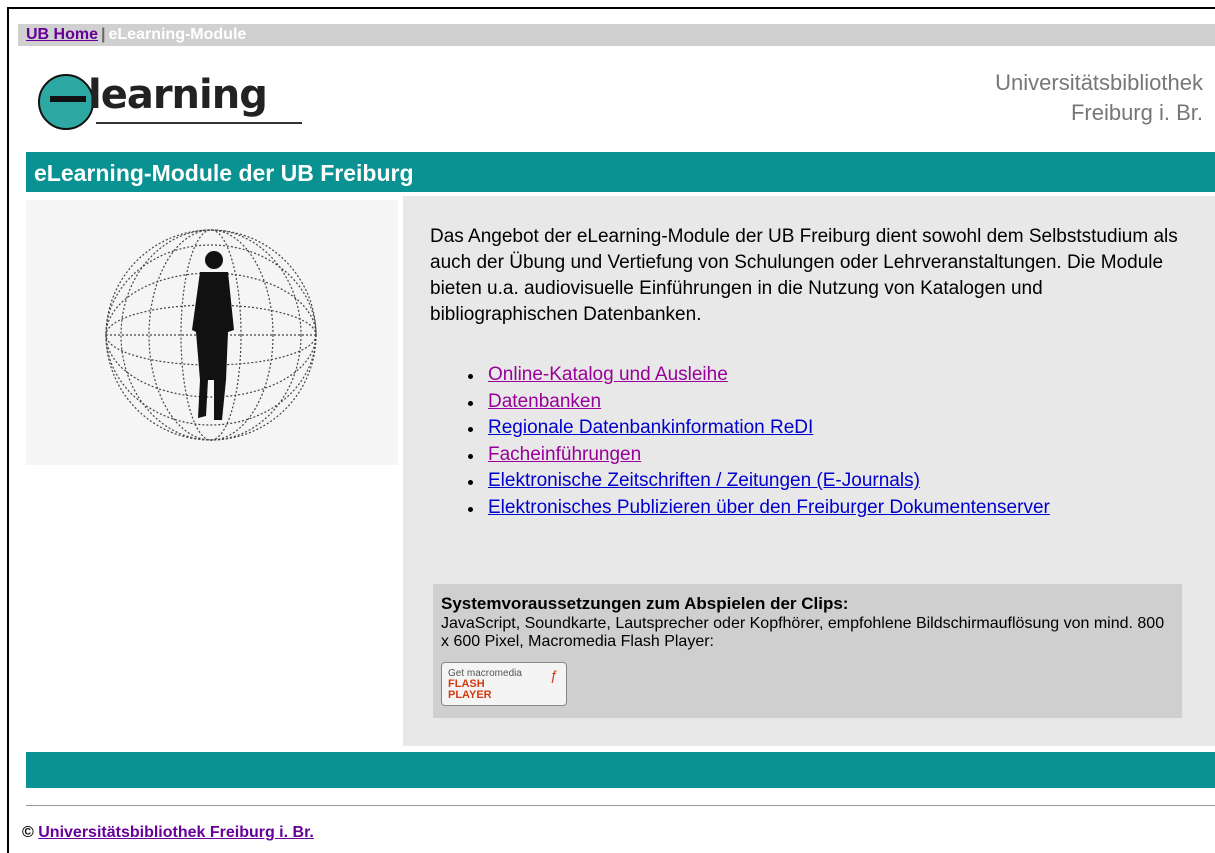 The width and height of the screenshot is (1215, 853). Describe the element at coordinates (757, 402) in the screenshot. I see `list-item: Datenbanken` at that location.